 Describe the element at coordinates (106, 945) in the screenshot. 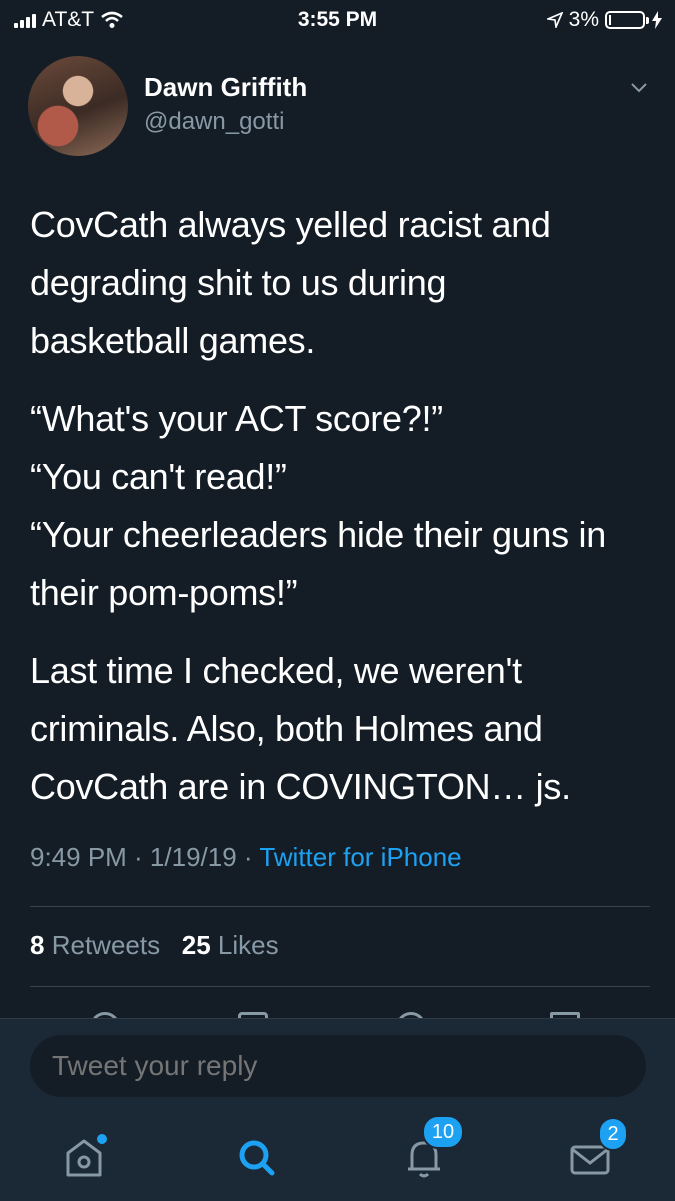

I see `retweets-label: Retweets` at that location.